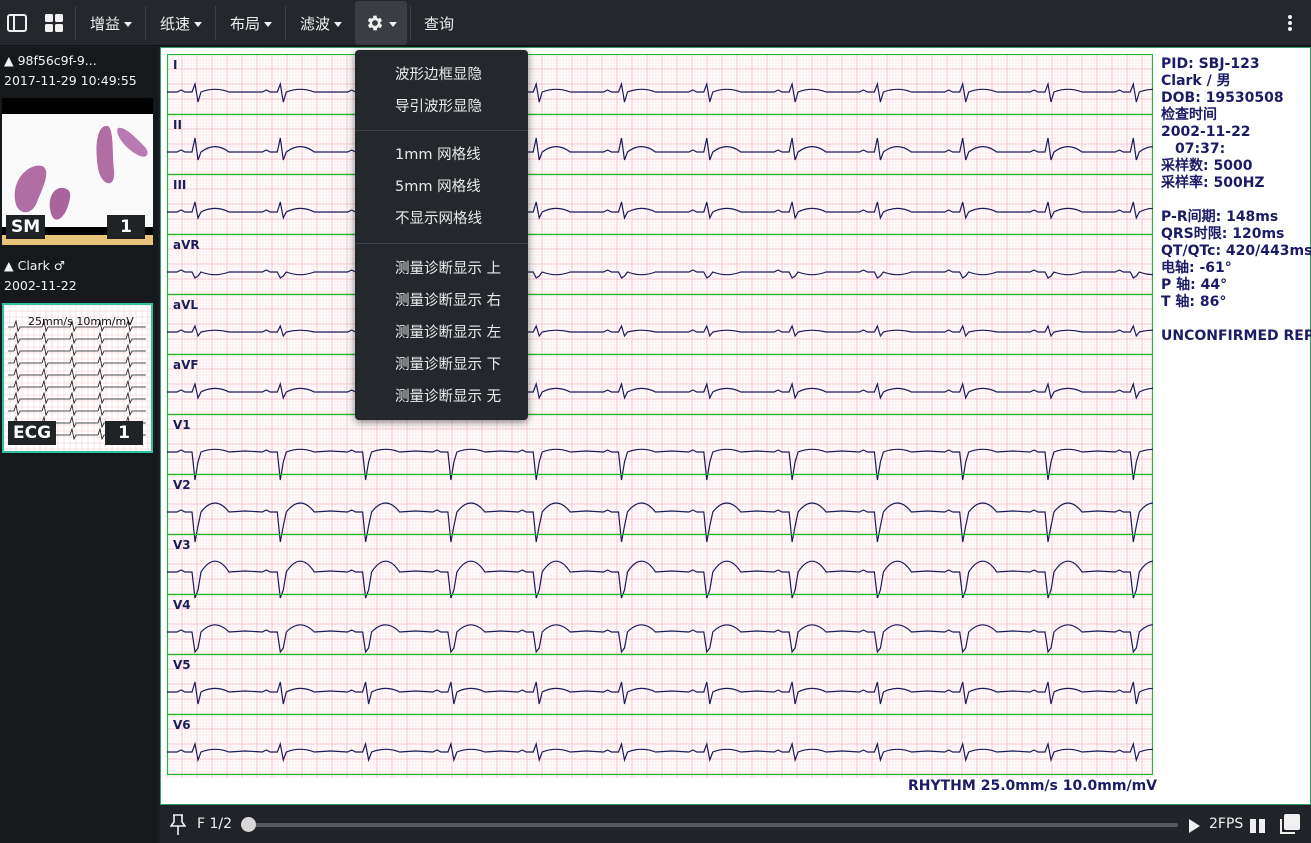  What do you see at coordinates (77, 171) in the screenshot?
I see `series-thumbnail-sm: SM 1` at bounding box center [77, 171].